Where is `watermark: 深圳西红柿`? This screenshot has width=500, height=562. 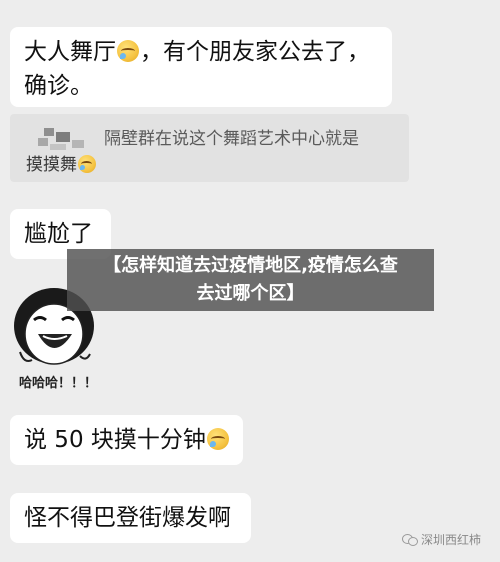
watermark: 深圳西红柿 is located at coordinates (441, 539).